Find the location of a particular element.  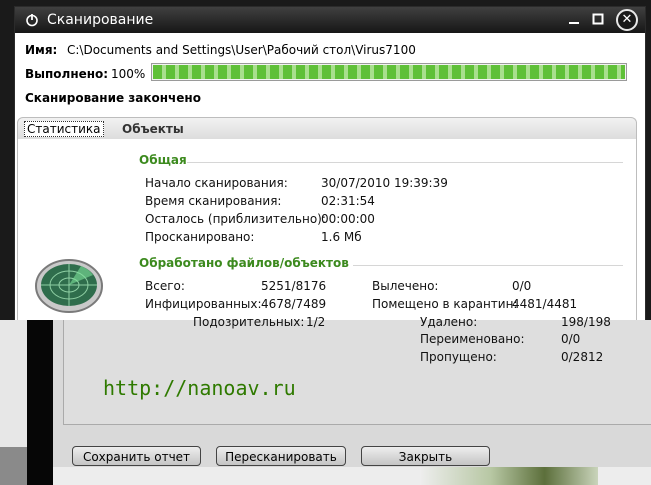

tab-bar: Статистика Объекты is located at coordinates (327, 128).